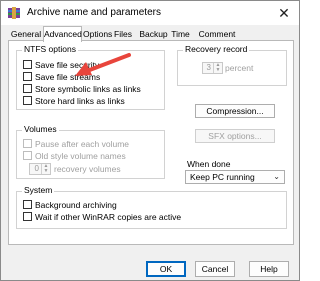  I want to click on store-hard-links-option: Store hard links as links, so click(74, 100).